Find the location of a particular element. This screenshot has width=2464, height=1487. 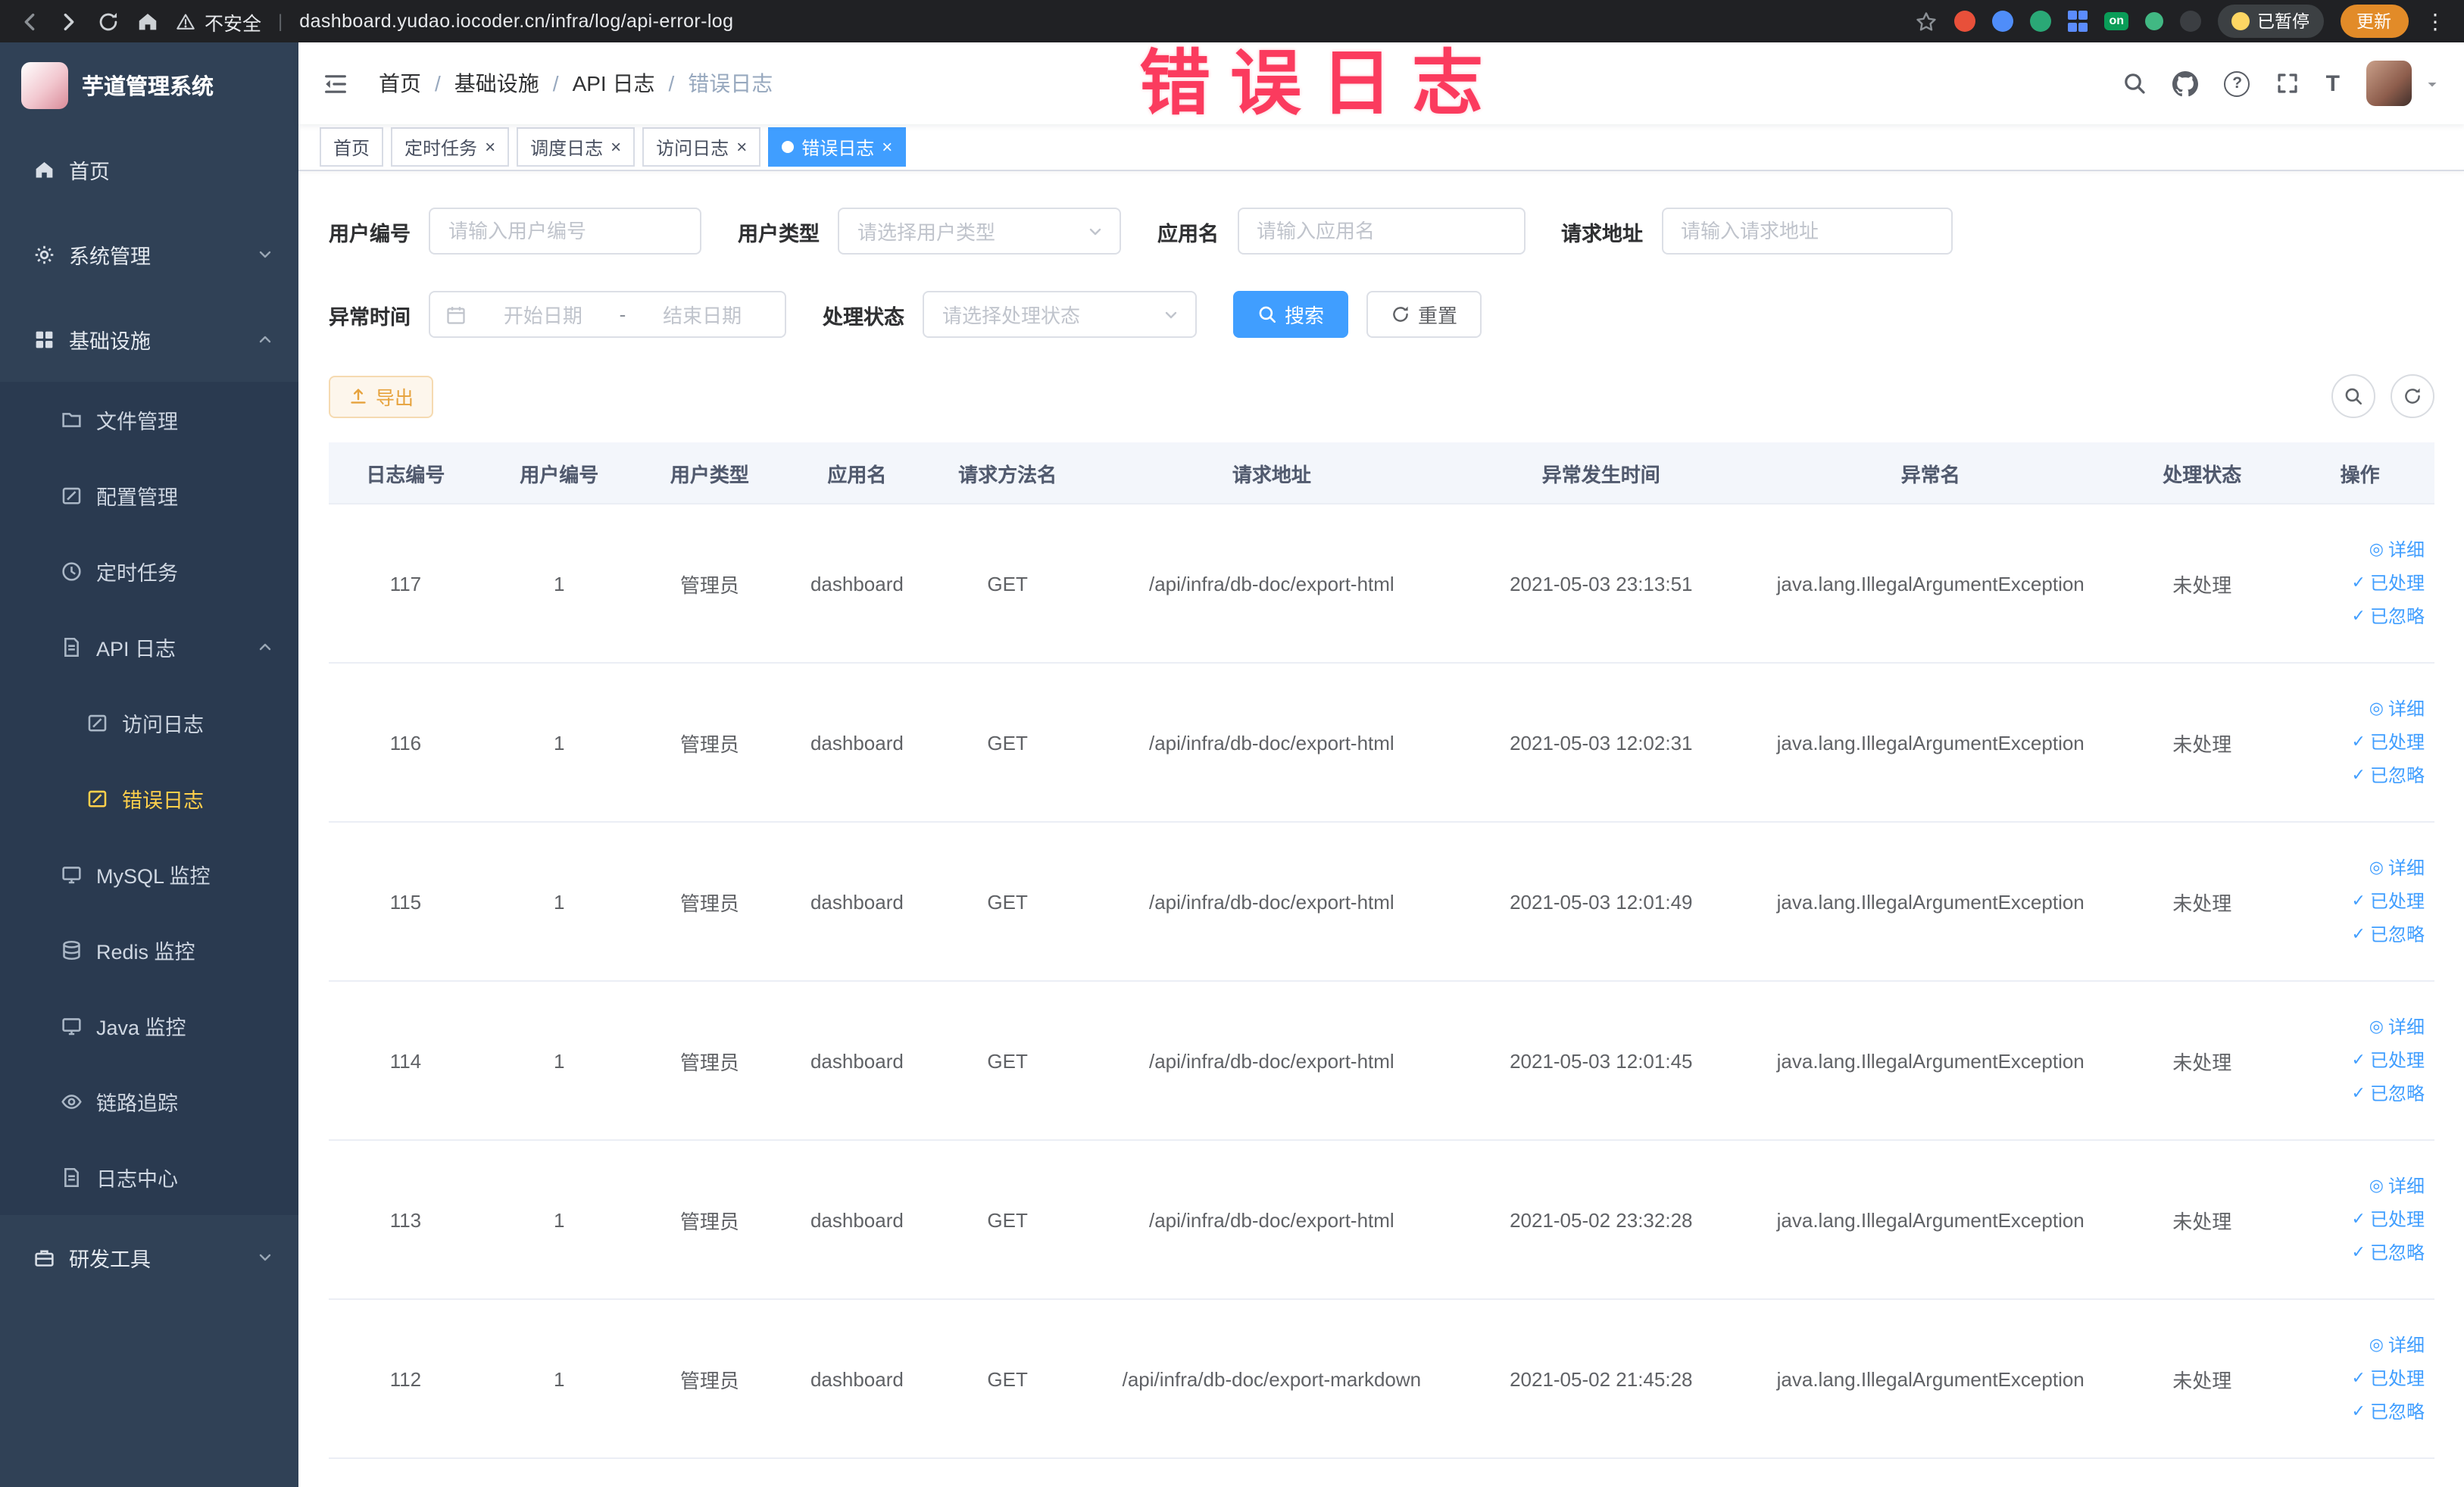

browser-menu-icon: ⋮ is located at coordinates (2435, 21).